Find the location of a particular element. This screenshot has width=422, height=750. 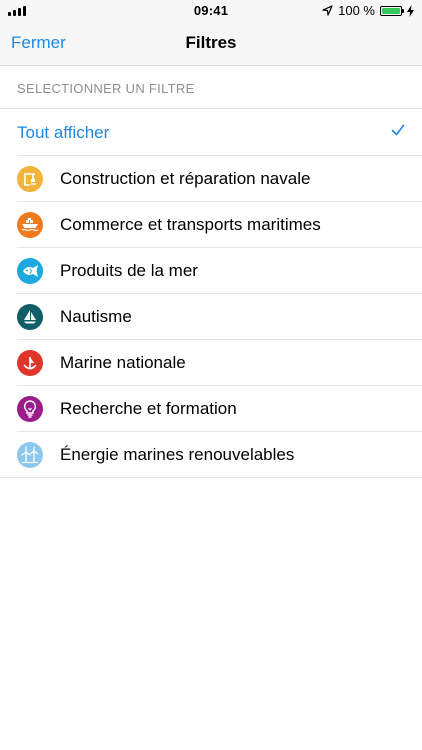

show-all-label: Tout afficher is located at coordinates (63, 132).